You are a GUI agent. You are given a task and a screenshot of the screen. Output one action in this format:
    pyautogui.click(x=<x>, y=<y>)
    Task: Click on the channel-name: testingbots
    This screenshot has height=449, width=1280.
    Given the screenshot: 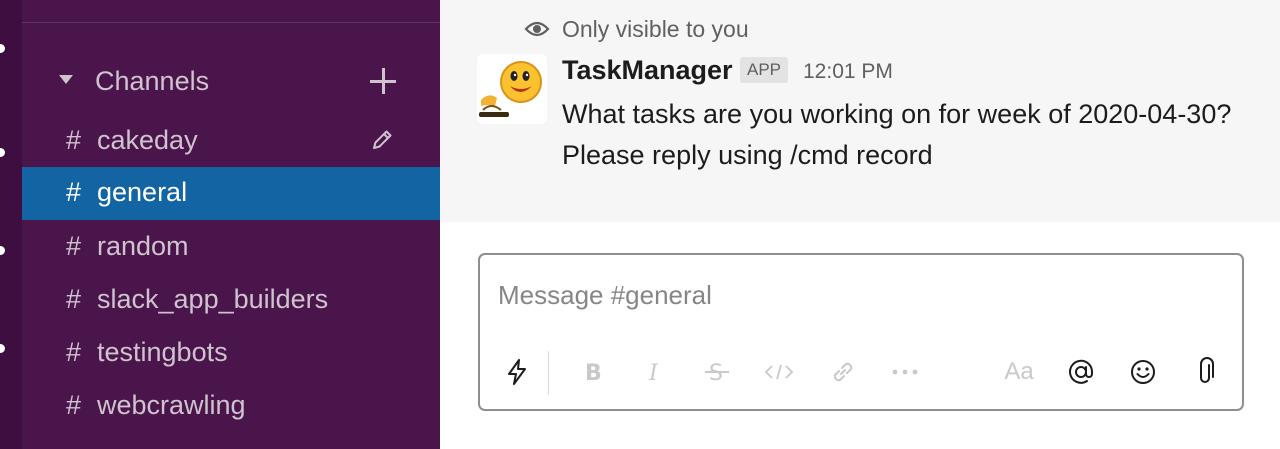 What is the action you would take?
    pyautogui.click(x=162, y=352)
    